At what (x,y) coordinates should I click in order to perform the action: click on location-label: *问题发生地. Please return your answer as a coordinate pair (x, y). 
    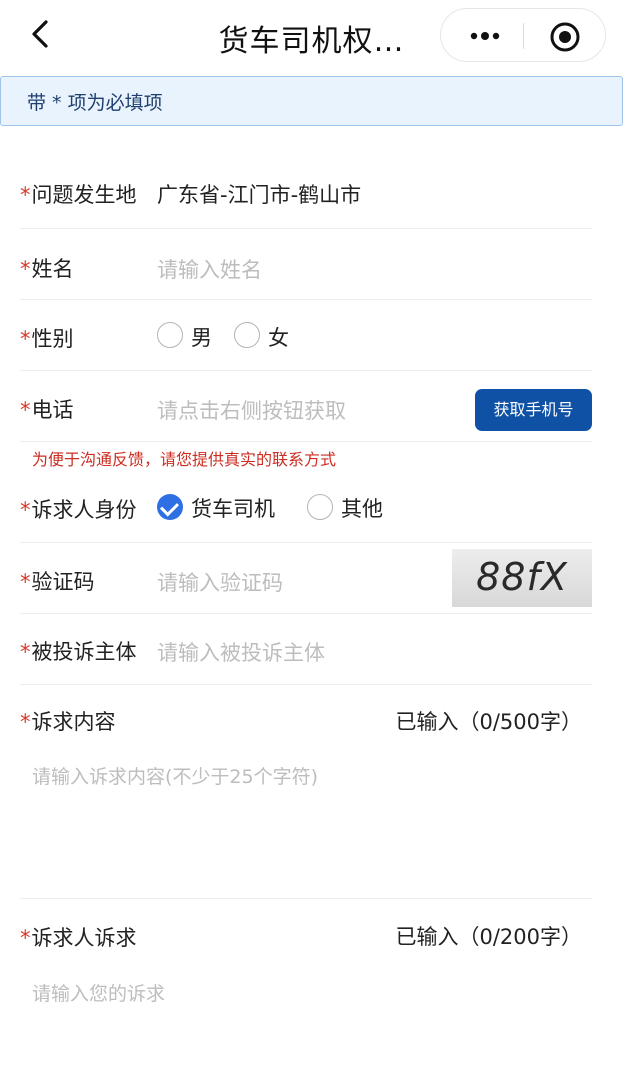
    Looking at the image, I should click on (78, 195).